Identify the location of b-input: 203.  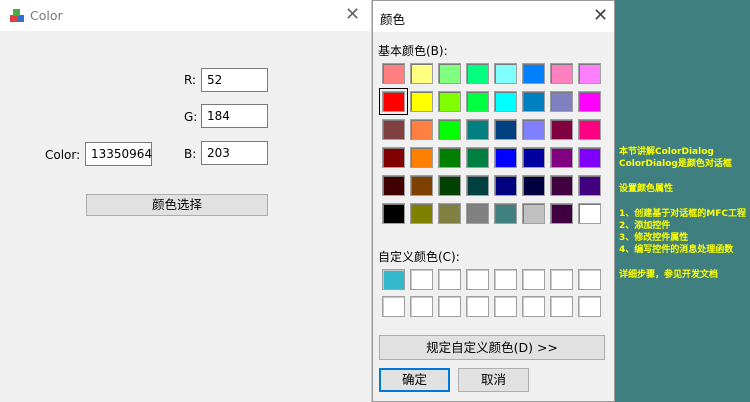
(234, 153).